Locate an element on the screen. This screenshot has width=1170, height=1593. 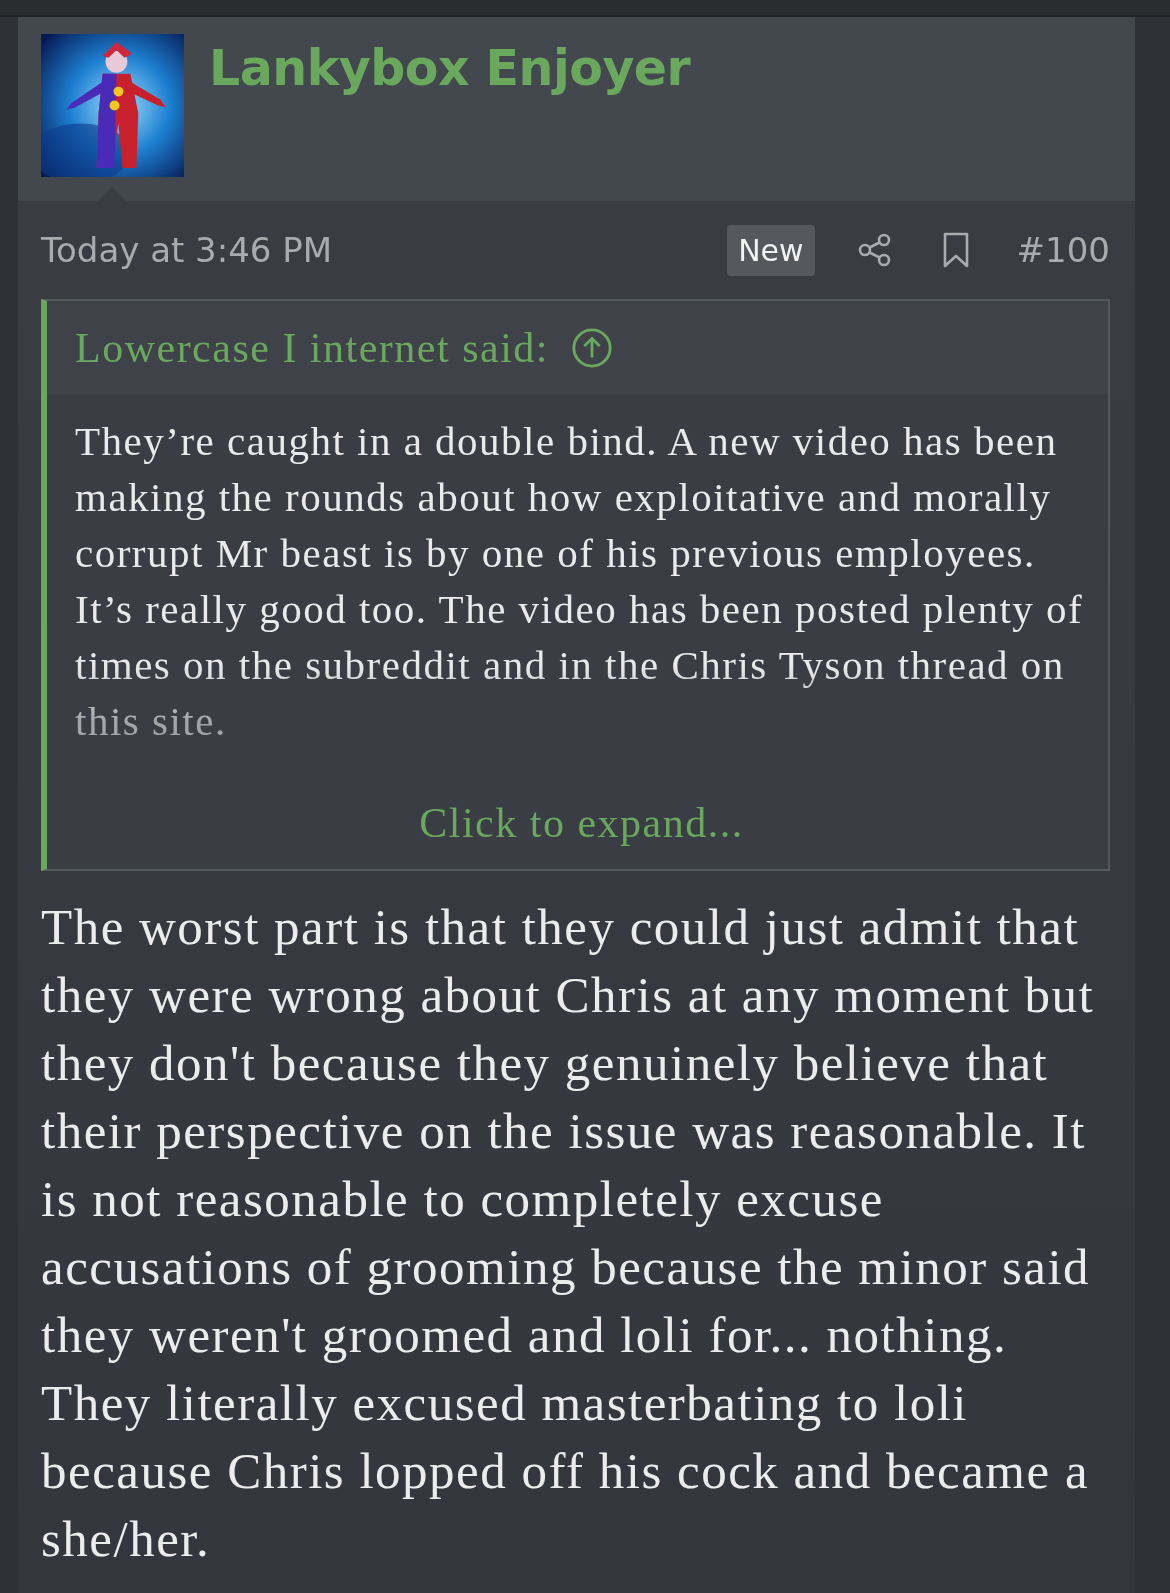
new-badge: New is located at coordinates (771, 250).